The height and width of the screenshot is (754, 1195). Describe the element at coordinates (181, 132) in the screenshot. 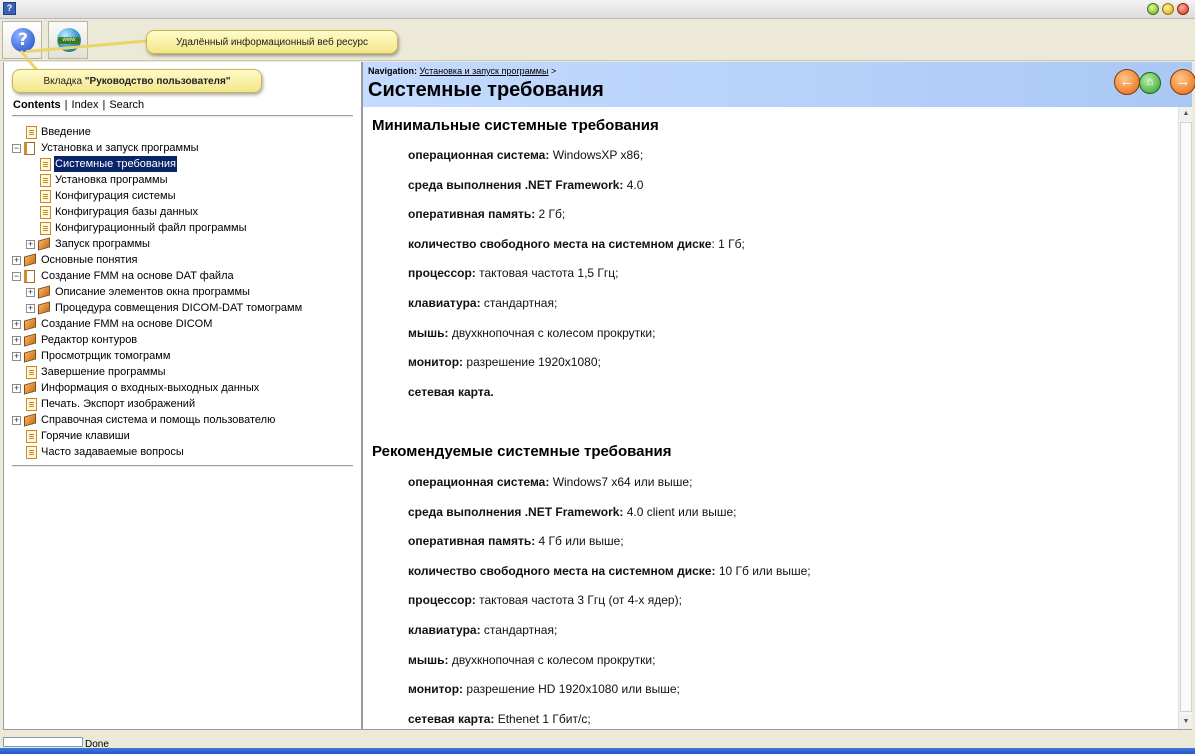

I see `tree-item: Введение` at that location.